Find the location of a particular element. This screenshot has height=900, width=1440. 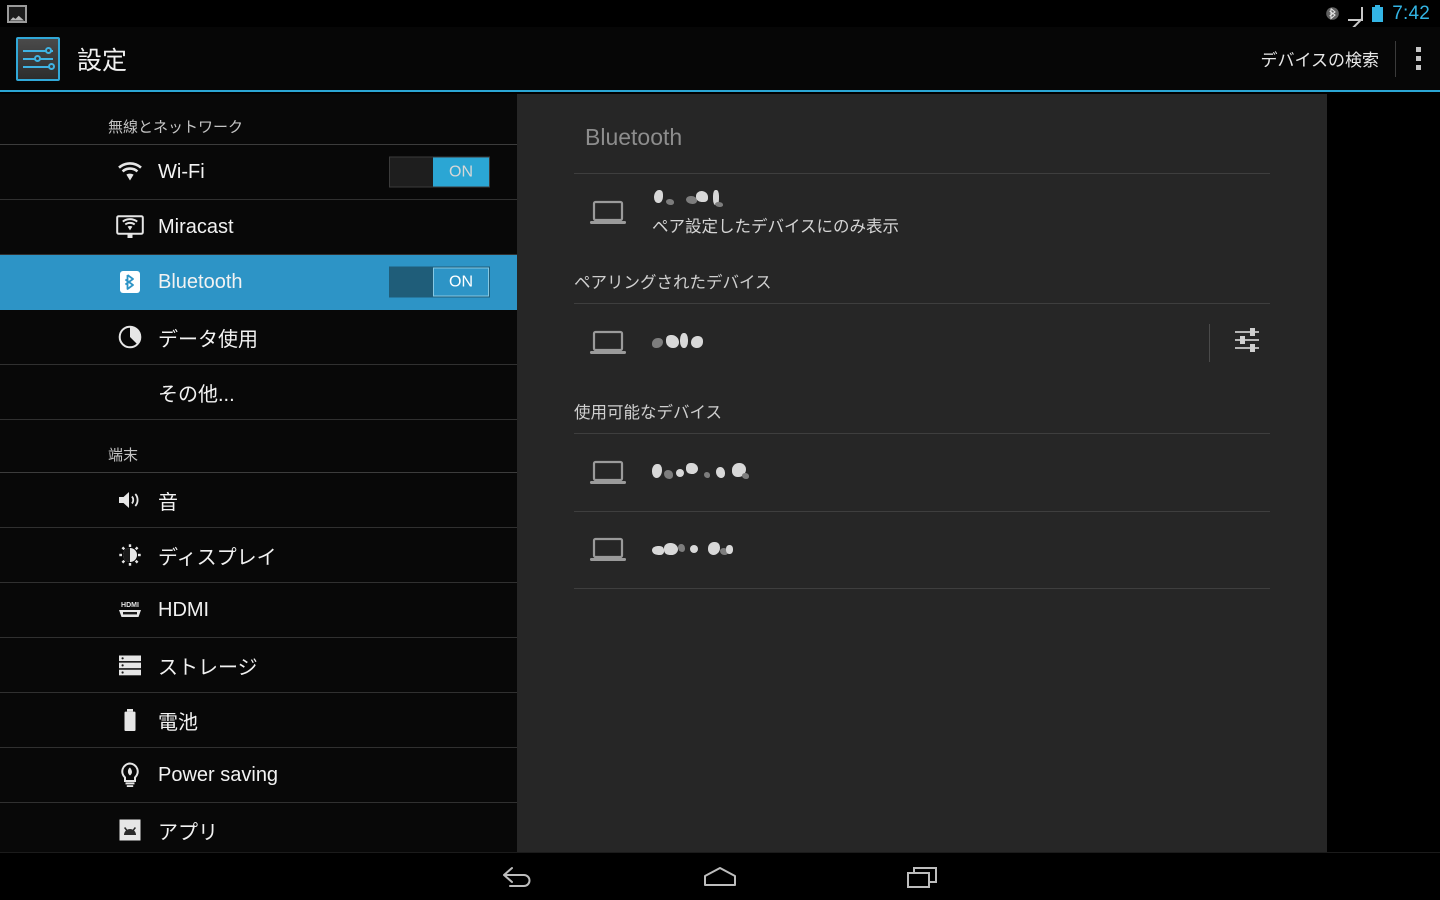

settings-app-icon is located at coordinates (38, 58).